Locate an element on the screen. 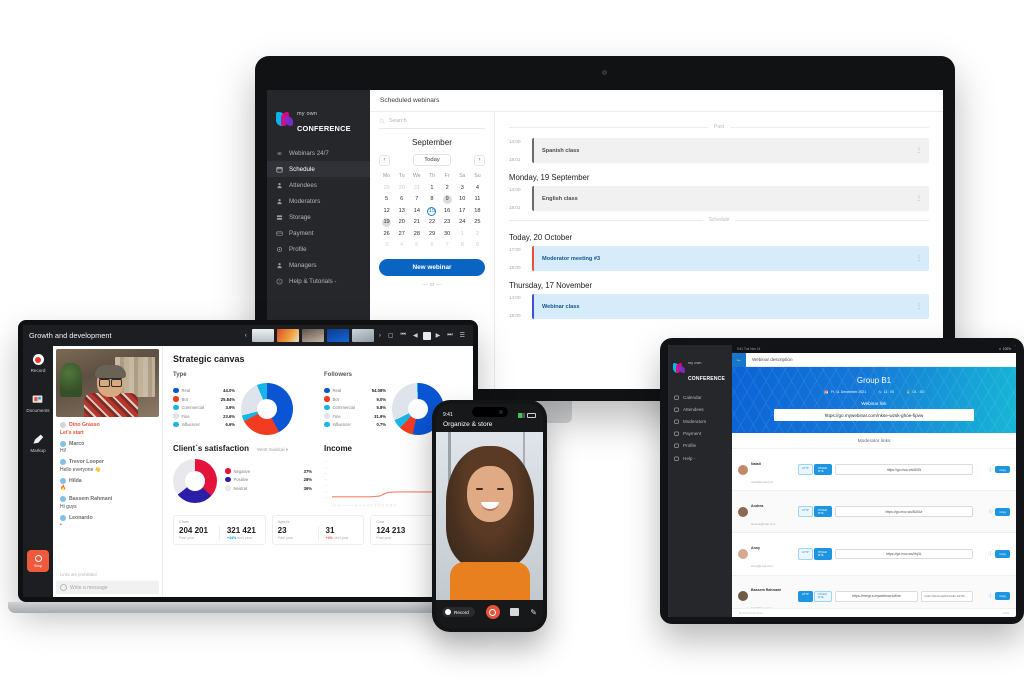 This screenshot has width=1024, height=699. sidebar-item-schedule: Schedule is located at coordinates (318, 169).